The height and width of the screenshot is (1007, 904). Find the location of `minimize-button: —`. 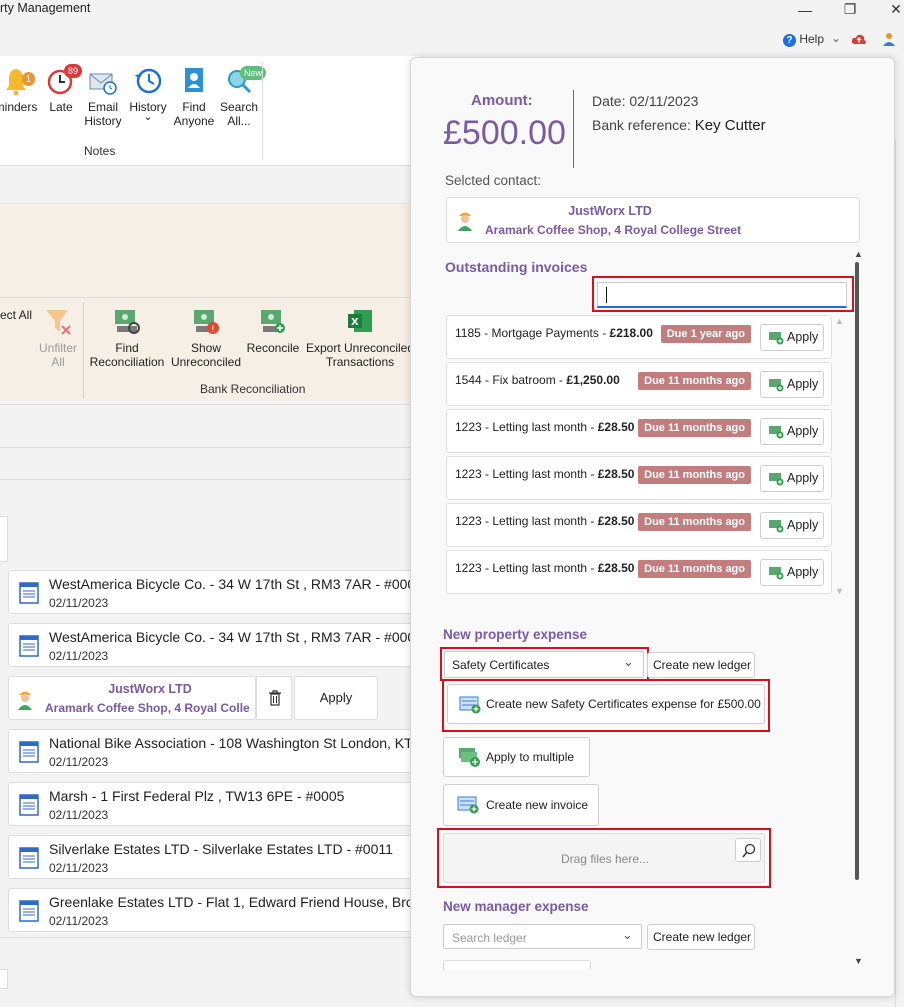

minimize-button: — is located at coordinates (805, 10).